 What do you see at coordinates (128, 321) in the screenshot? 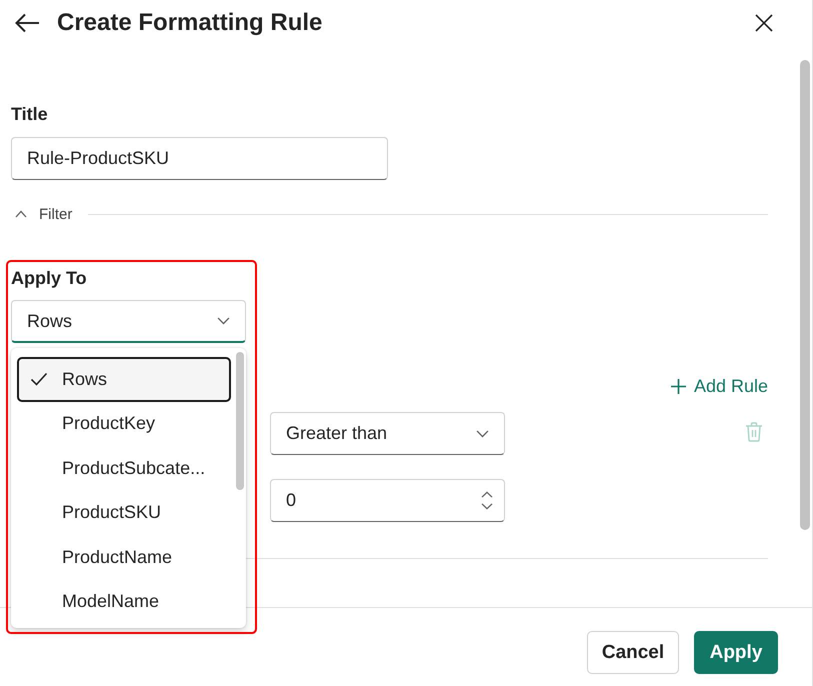
I see `apply-to-dropdown: Rows` at bounding box center [128, 321].